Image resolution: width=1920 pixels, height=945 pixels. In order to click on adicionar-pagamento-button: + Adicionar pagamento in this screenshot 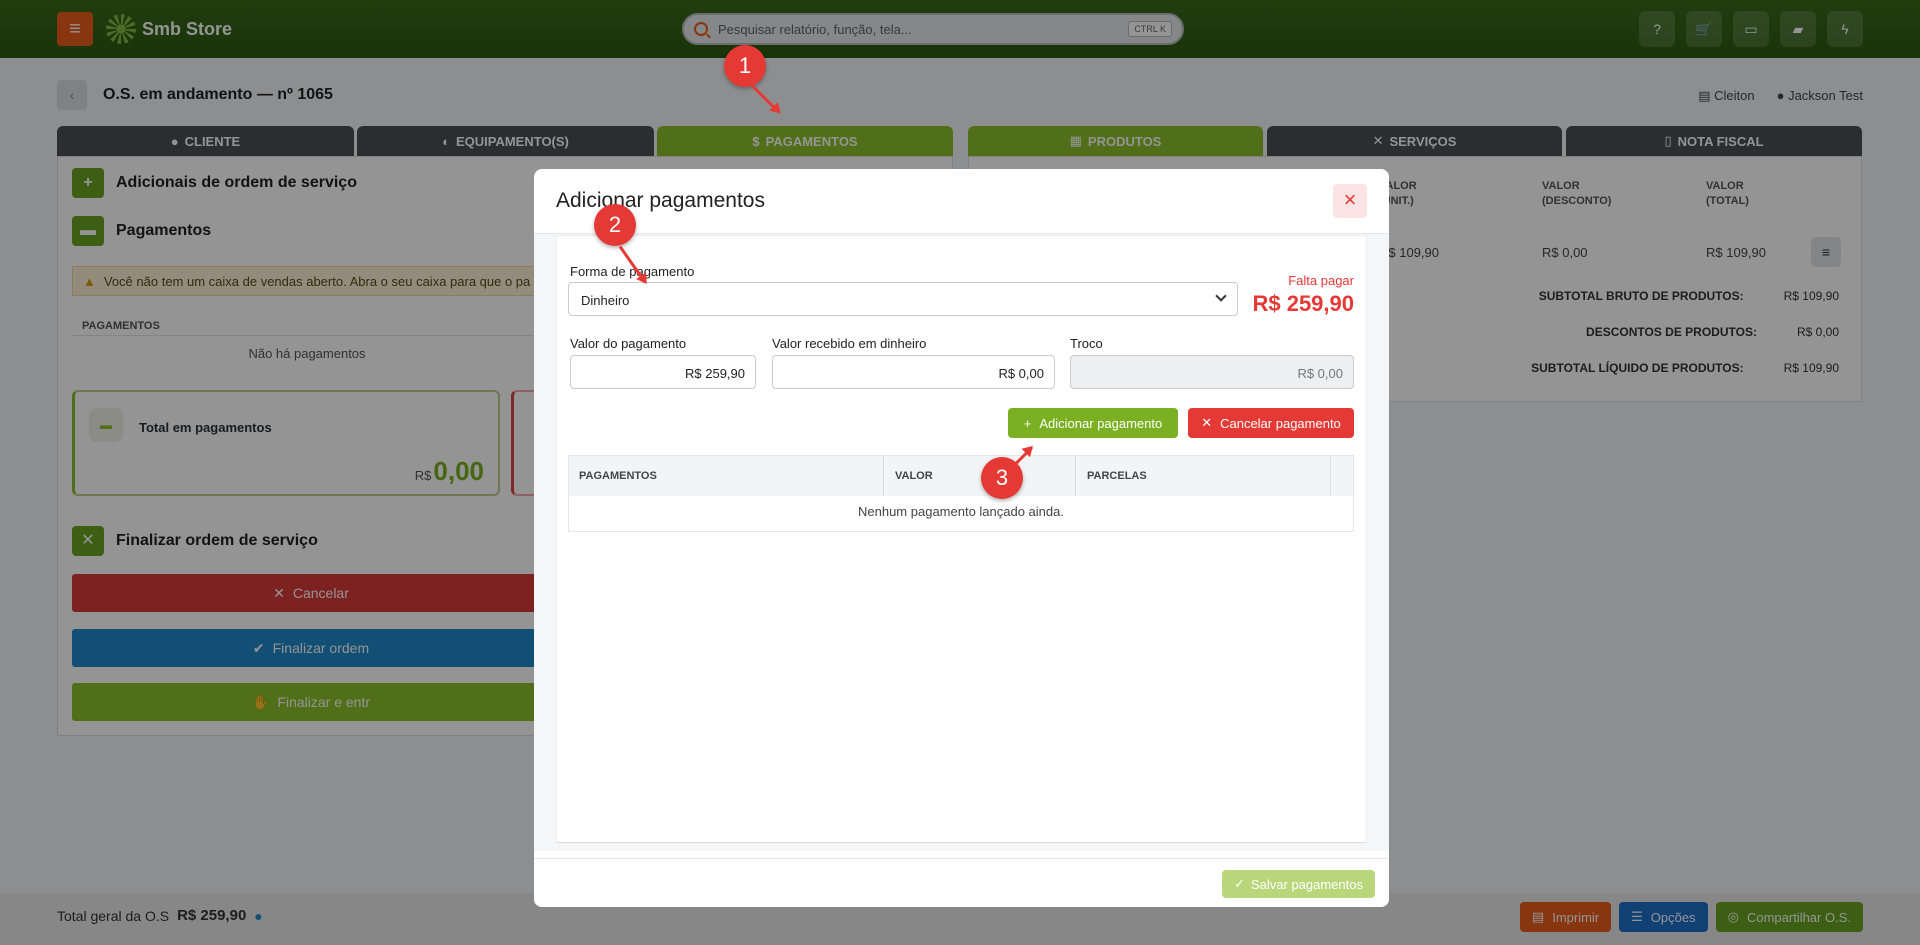, I will do `click(1093, 423)`.